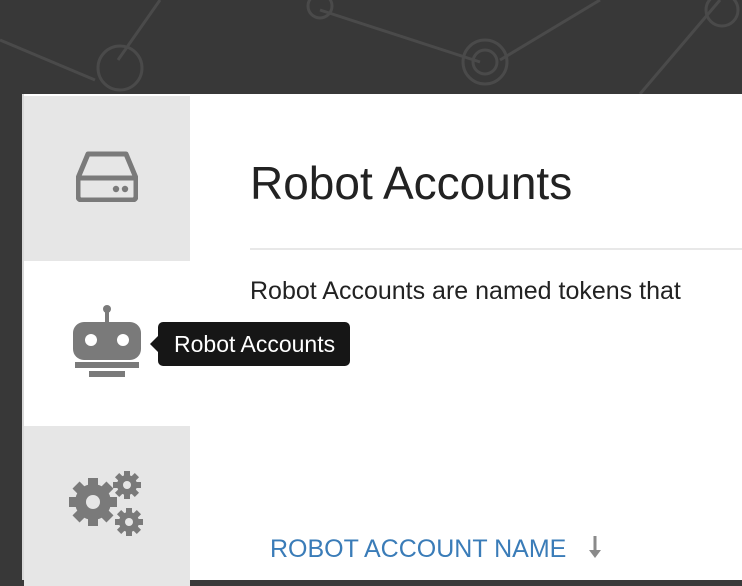 This screenshot has width=742, height=586. What do you see at coordinates (154, 344) in the screenshot?
I see `tooltip-arrow` at bounding box center [154, 344].